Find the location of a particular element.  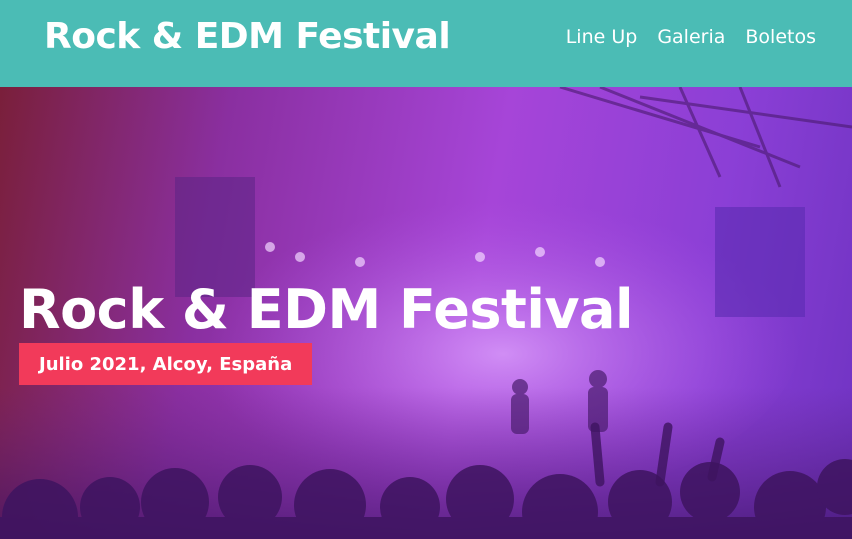

main-nav: Line Up Galeria Boletos is located at coordinates (691, 37).